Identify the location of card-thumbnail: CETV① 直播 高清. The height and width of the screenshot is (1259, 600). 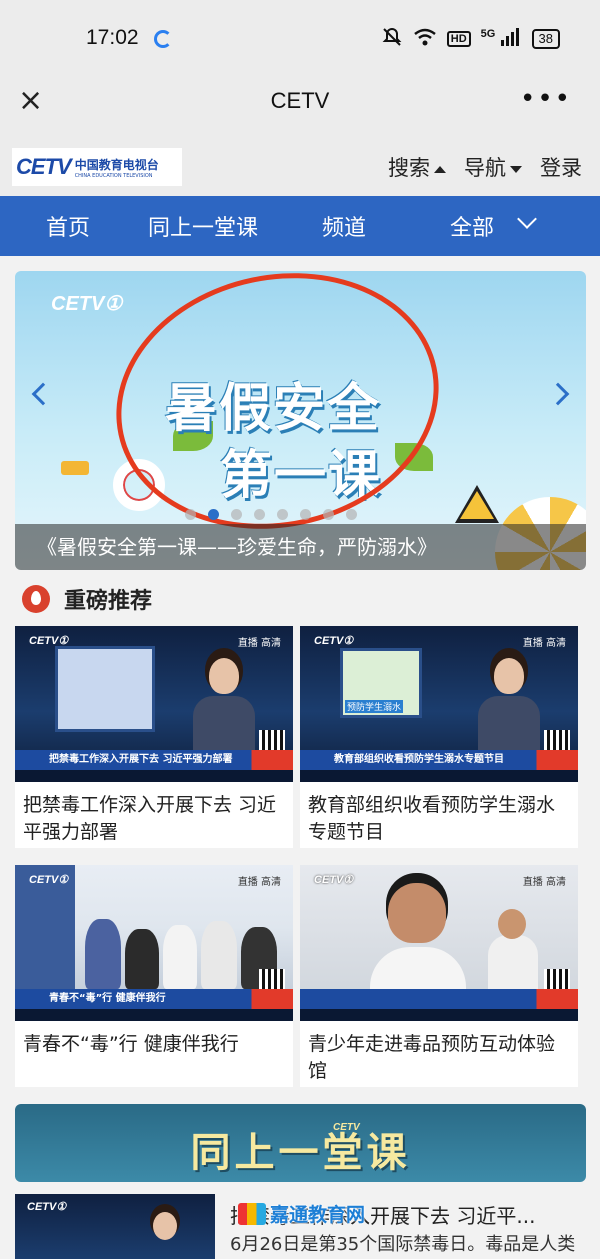
(439, 943).